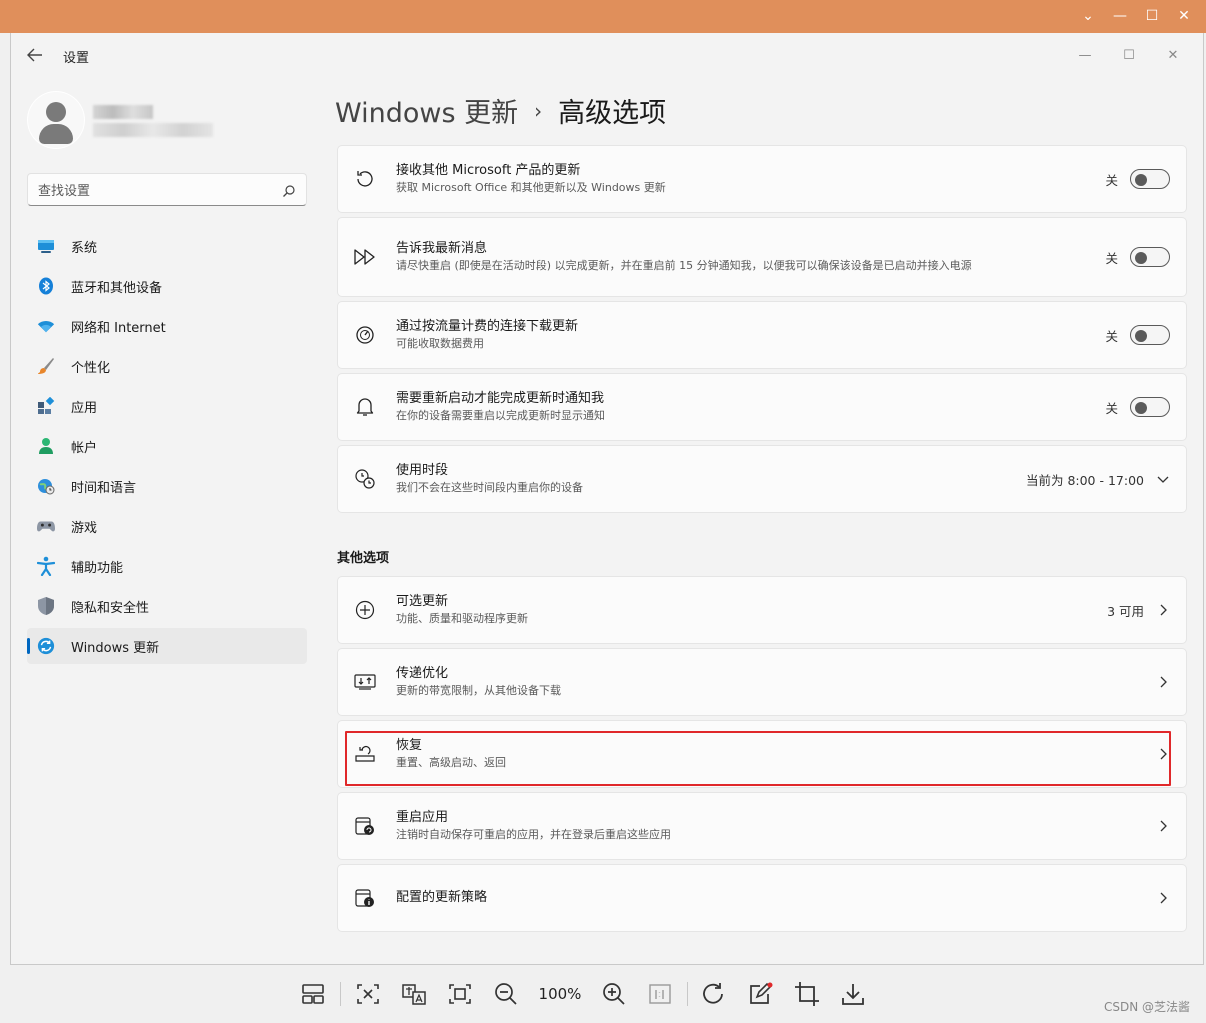  What do you see at coordinates (84, 448) in the screenshot?
I see `sidebar-item-label: 帐户` at bounding box center [84, 448].